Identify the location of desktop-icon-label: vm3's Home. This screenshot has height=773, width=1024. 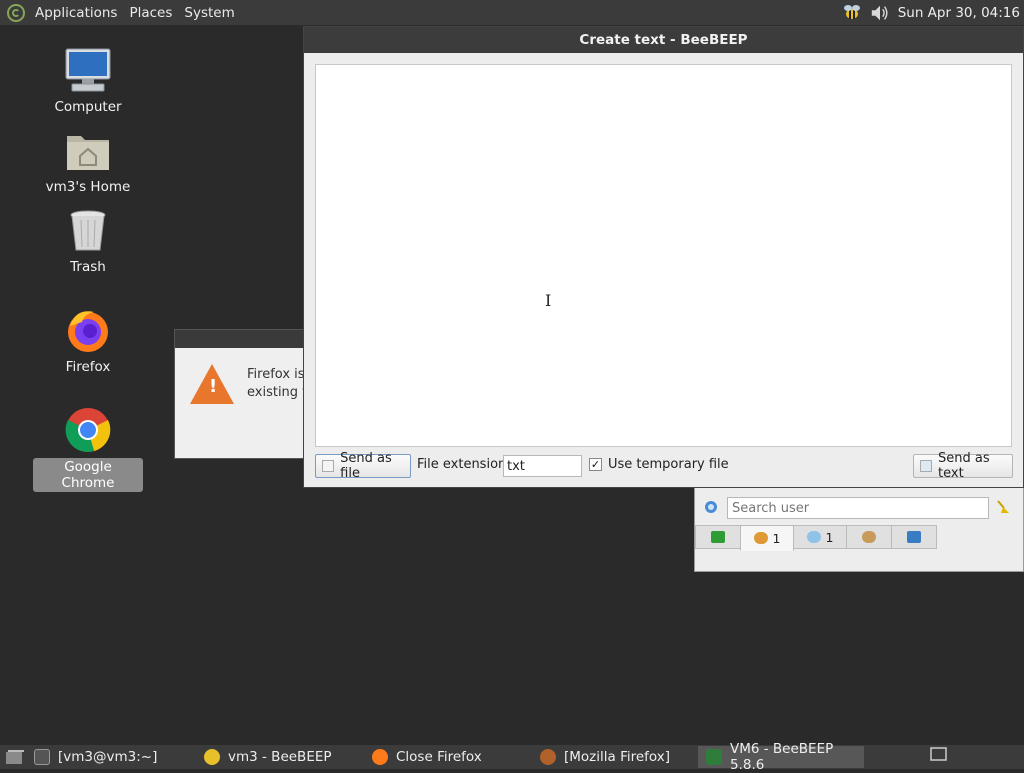
(88, 187).